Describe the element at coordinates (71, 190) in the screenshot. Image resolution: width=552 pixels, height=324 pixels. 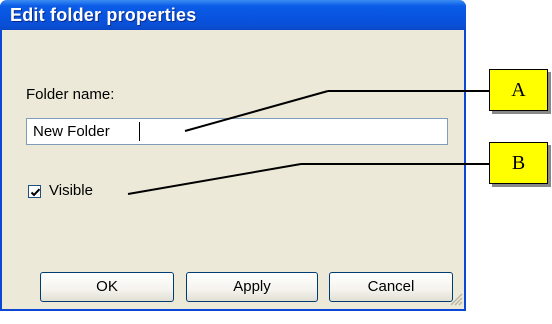
I see `visible-label: Visible` at that location.